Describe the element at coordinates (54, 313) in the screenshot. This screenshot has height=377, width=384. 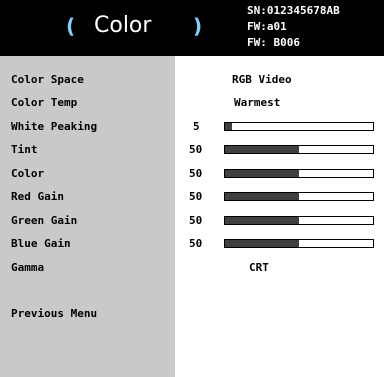
I see `previous-menu-label: Previous Menu` at that location.